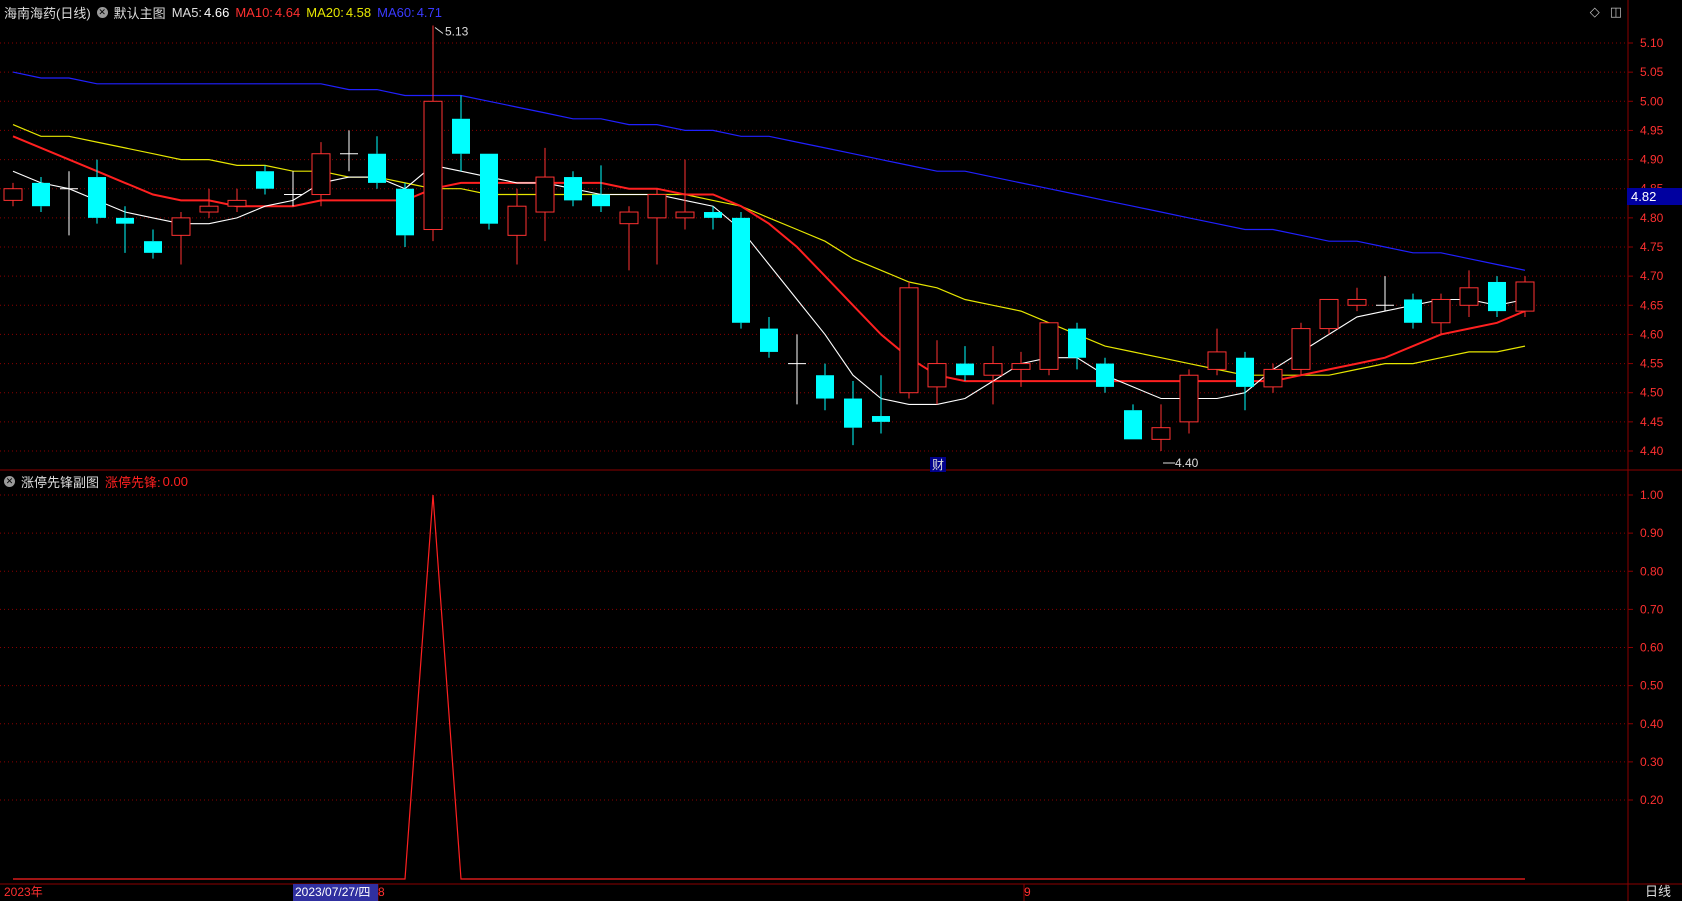  Describe the element at coordinates (1027, 892) in the screenshot. I see `month-label-9: 9` at that location.